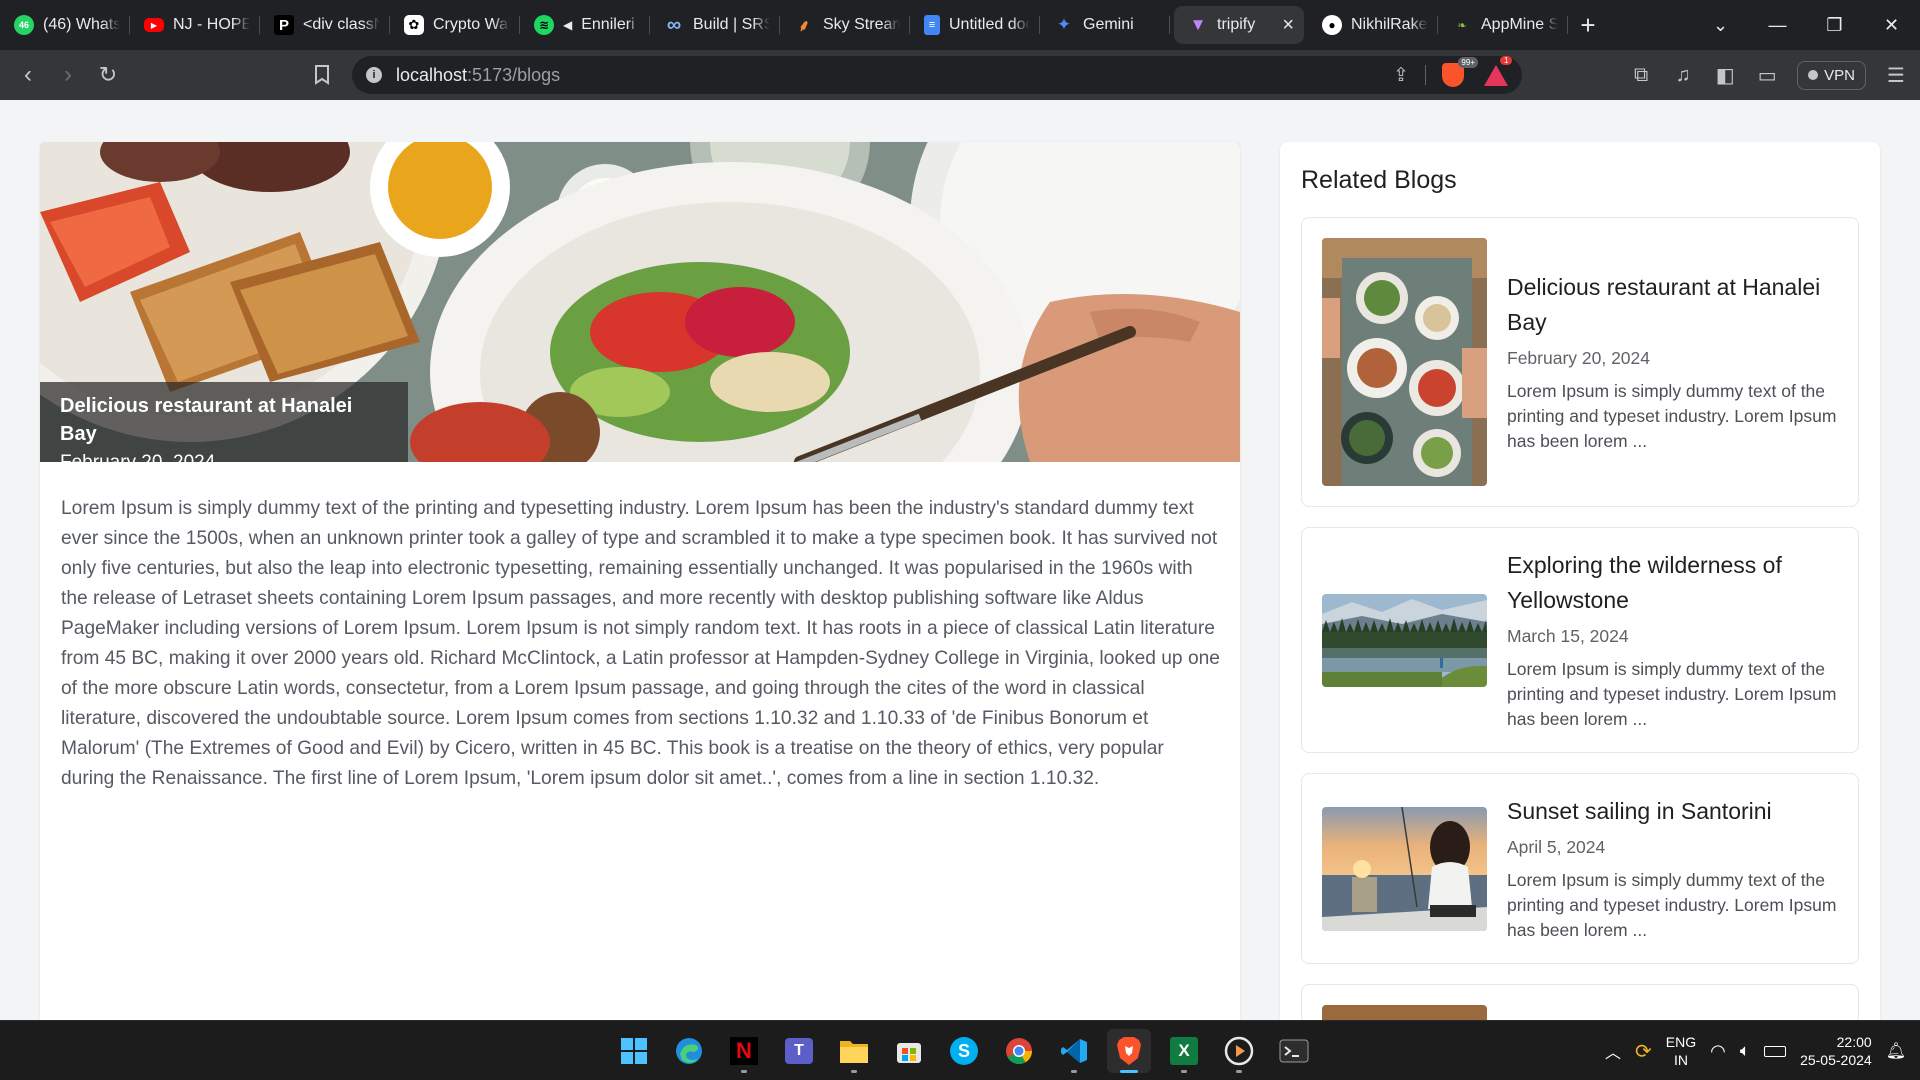 This screenshot has width=1920, height=1080. Describe the element at coordinates (68, 75) in the screenshot. I see `forward-icon: ›` at that location.